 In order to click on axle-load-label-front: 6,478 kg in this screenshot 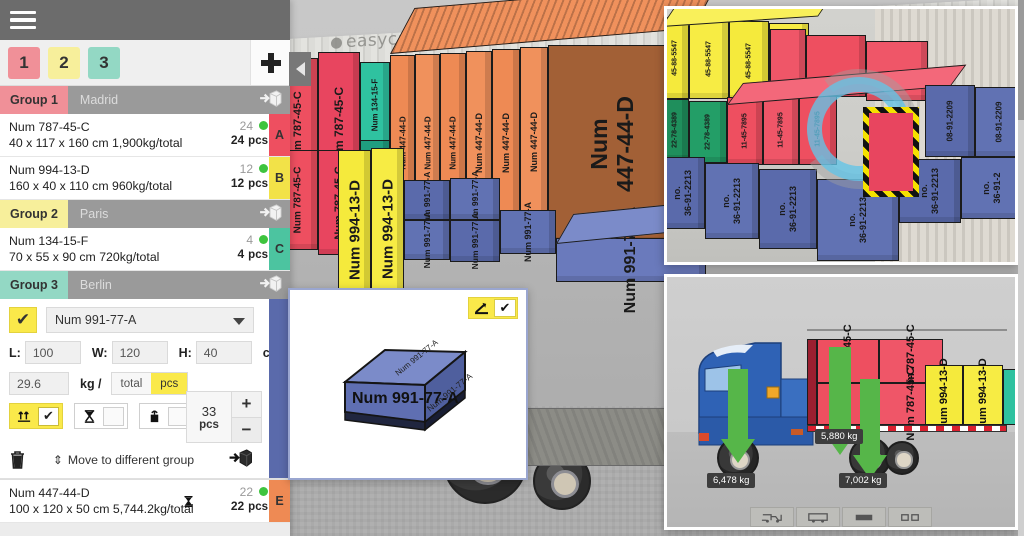, I will do `click(731, 480)`.